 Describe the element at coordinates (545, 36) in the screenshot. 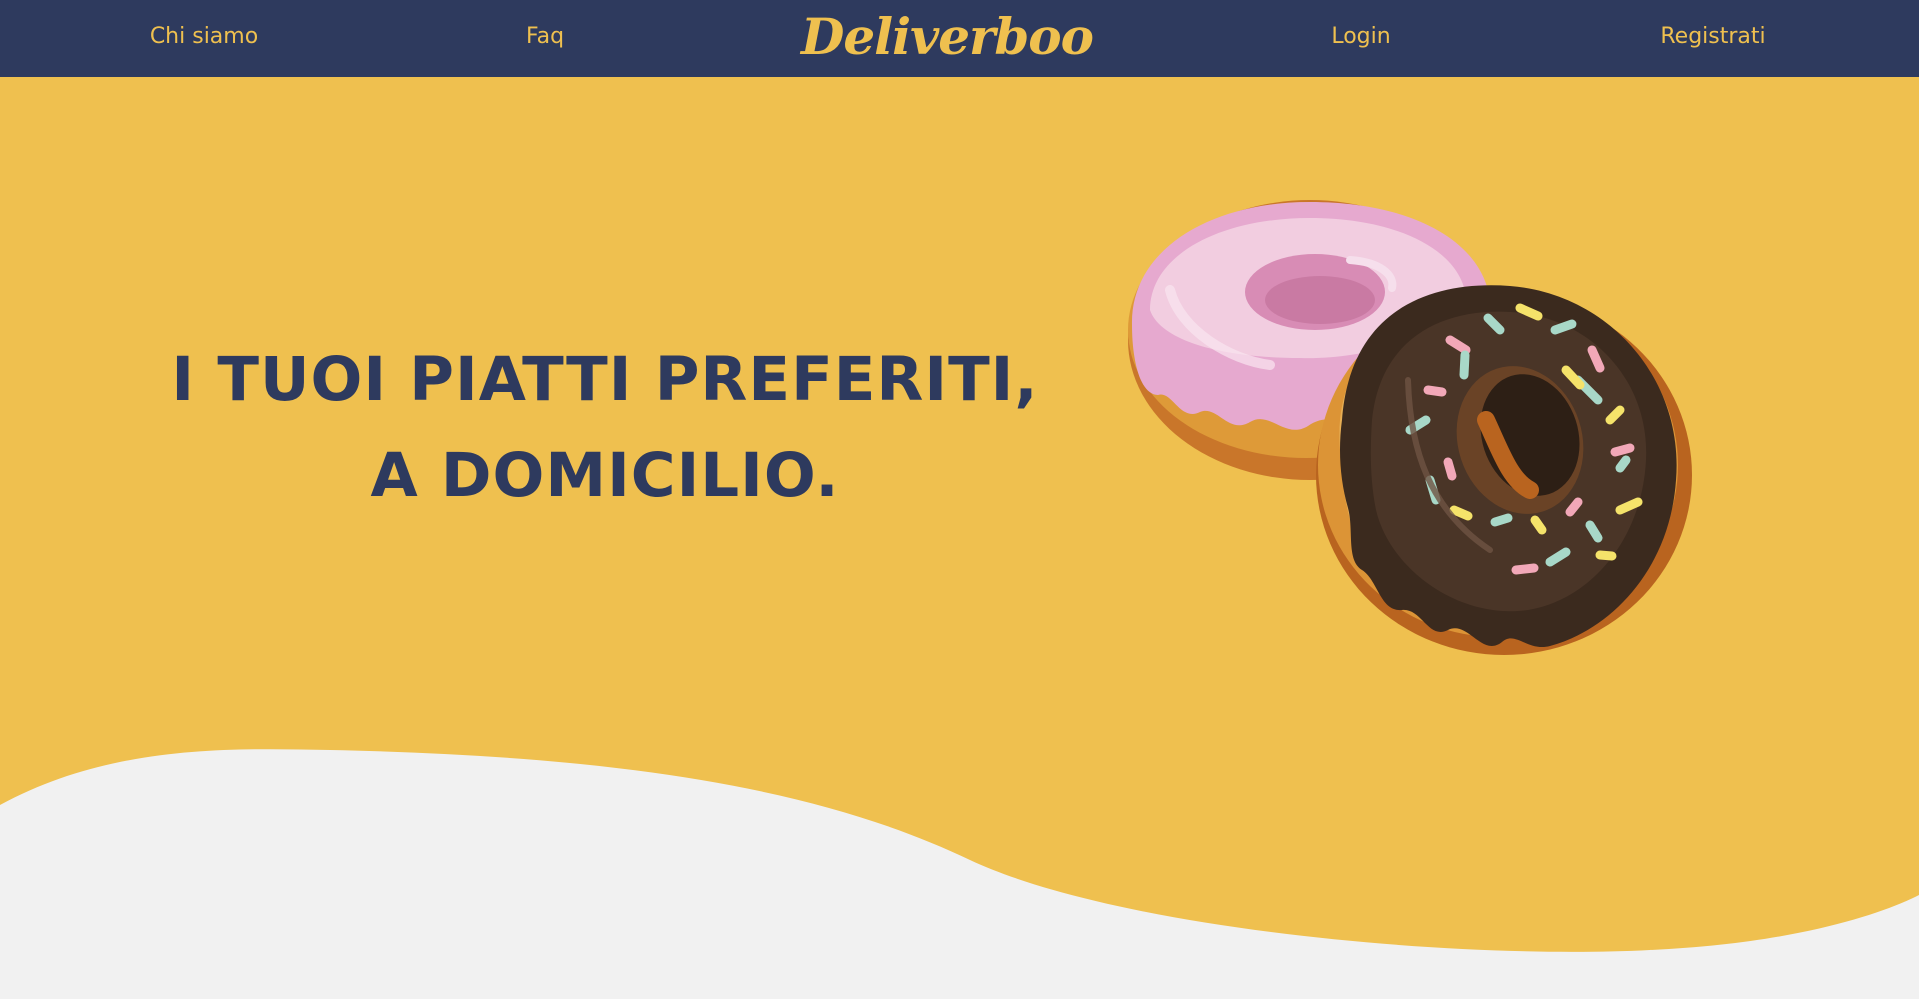

I see `nav-link-faq: Faq` at that location.